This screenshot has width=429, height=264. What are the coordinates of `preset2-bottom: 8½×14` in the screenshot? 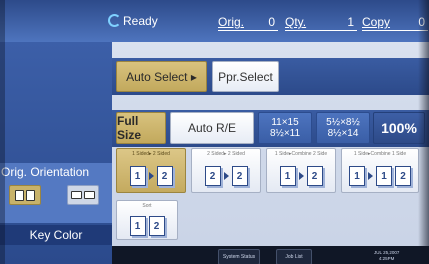 It's located at (343, 133).